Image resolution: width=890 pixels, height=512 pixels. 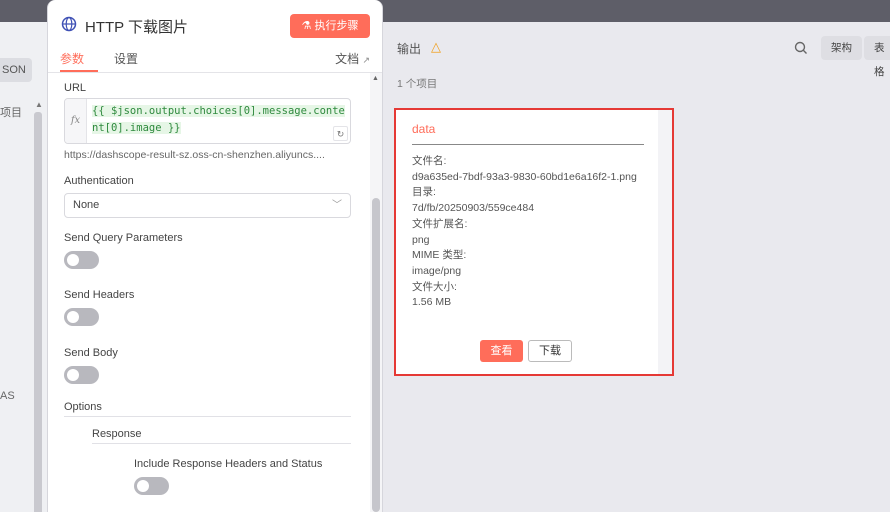 What do you see at coordinates (23, 267) in the screenshot?
I see `input-panel: SON 项目 ▲ AS` at bounding box center [23, 267].